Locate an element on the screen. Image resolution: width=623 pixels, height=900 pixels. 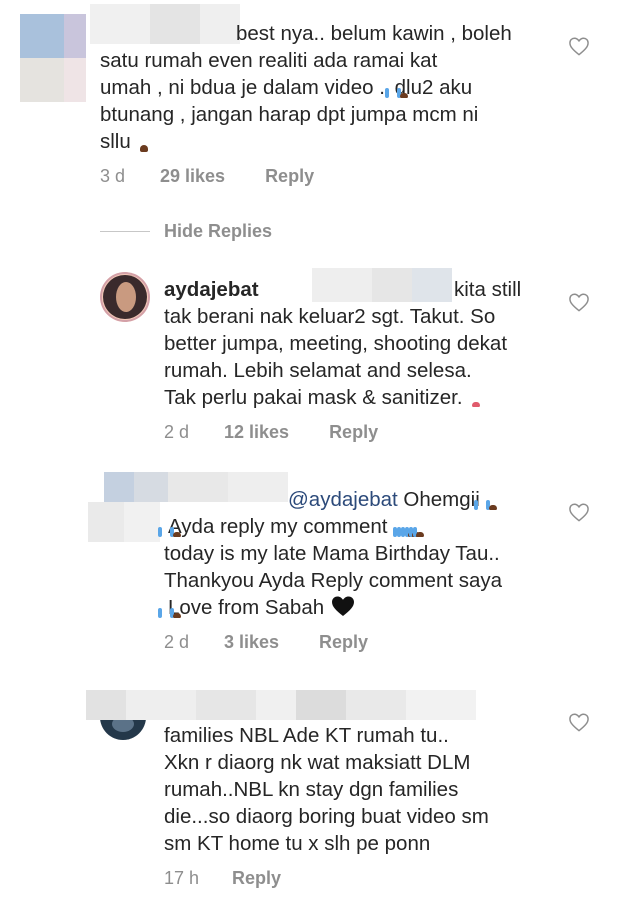
comment-text: families NBL Ade KT rumah tu.. is located at coordinates (306, 735).